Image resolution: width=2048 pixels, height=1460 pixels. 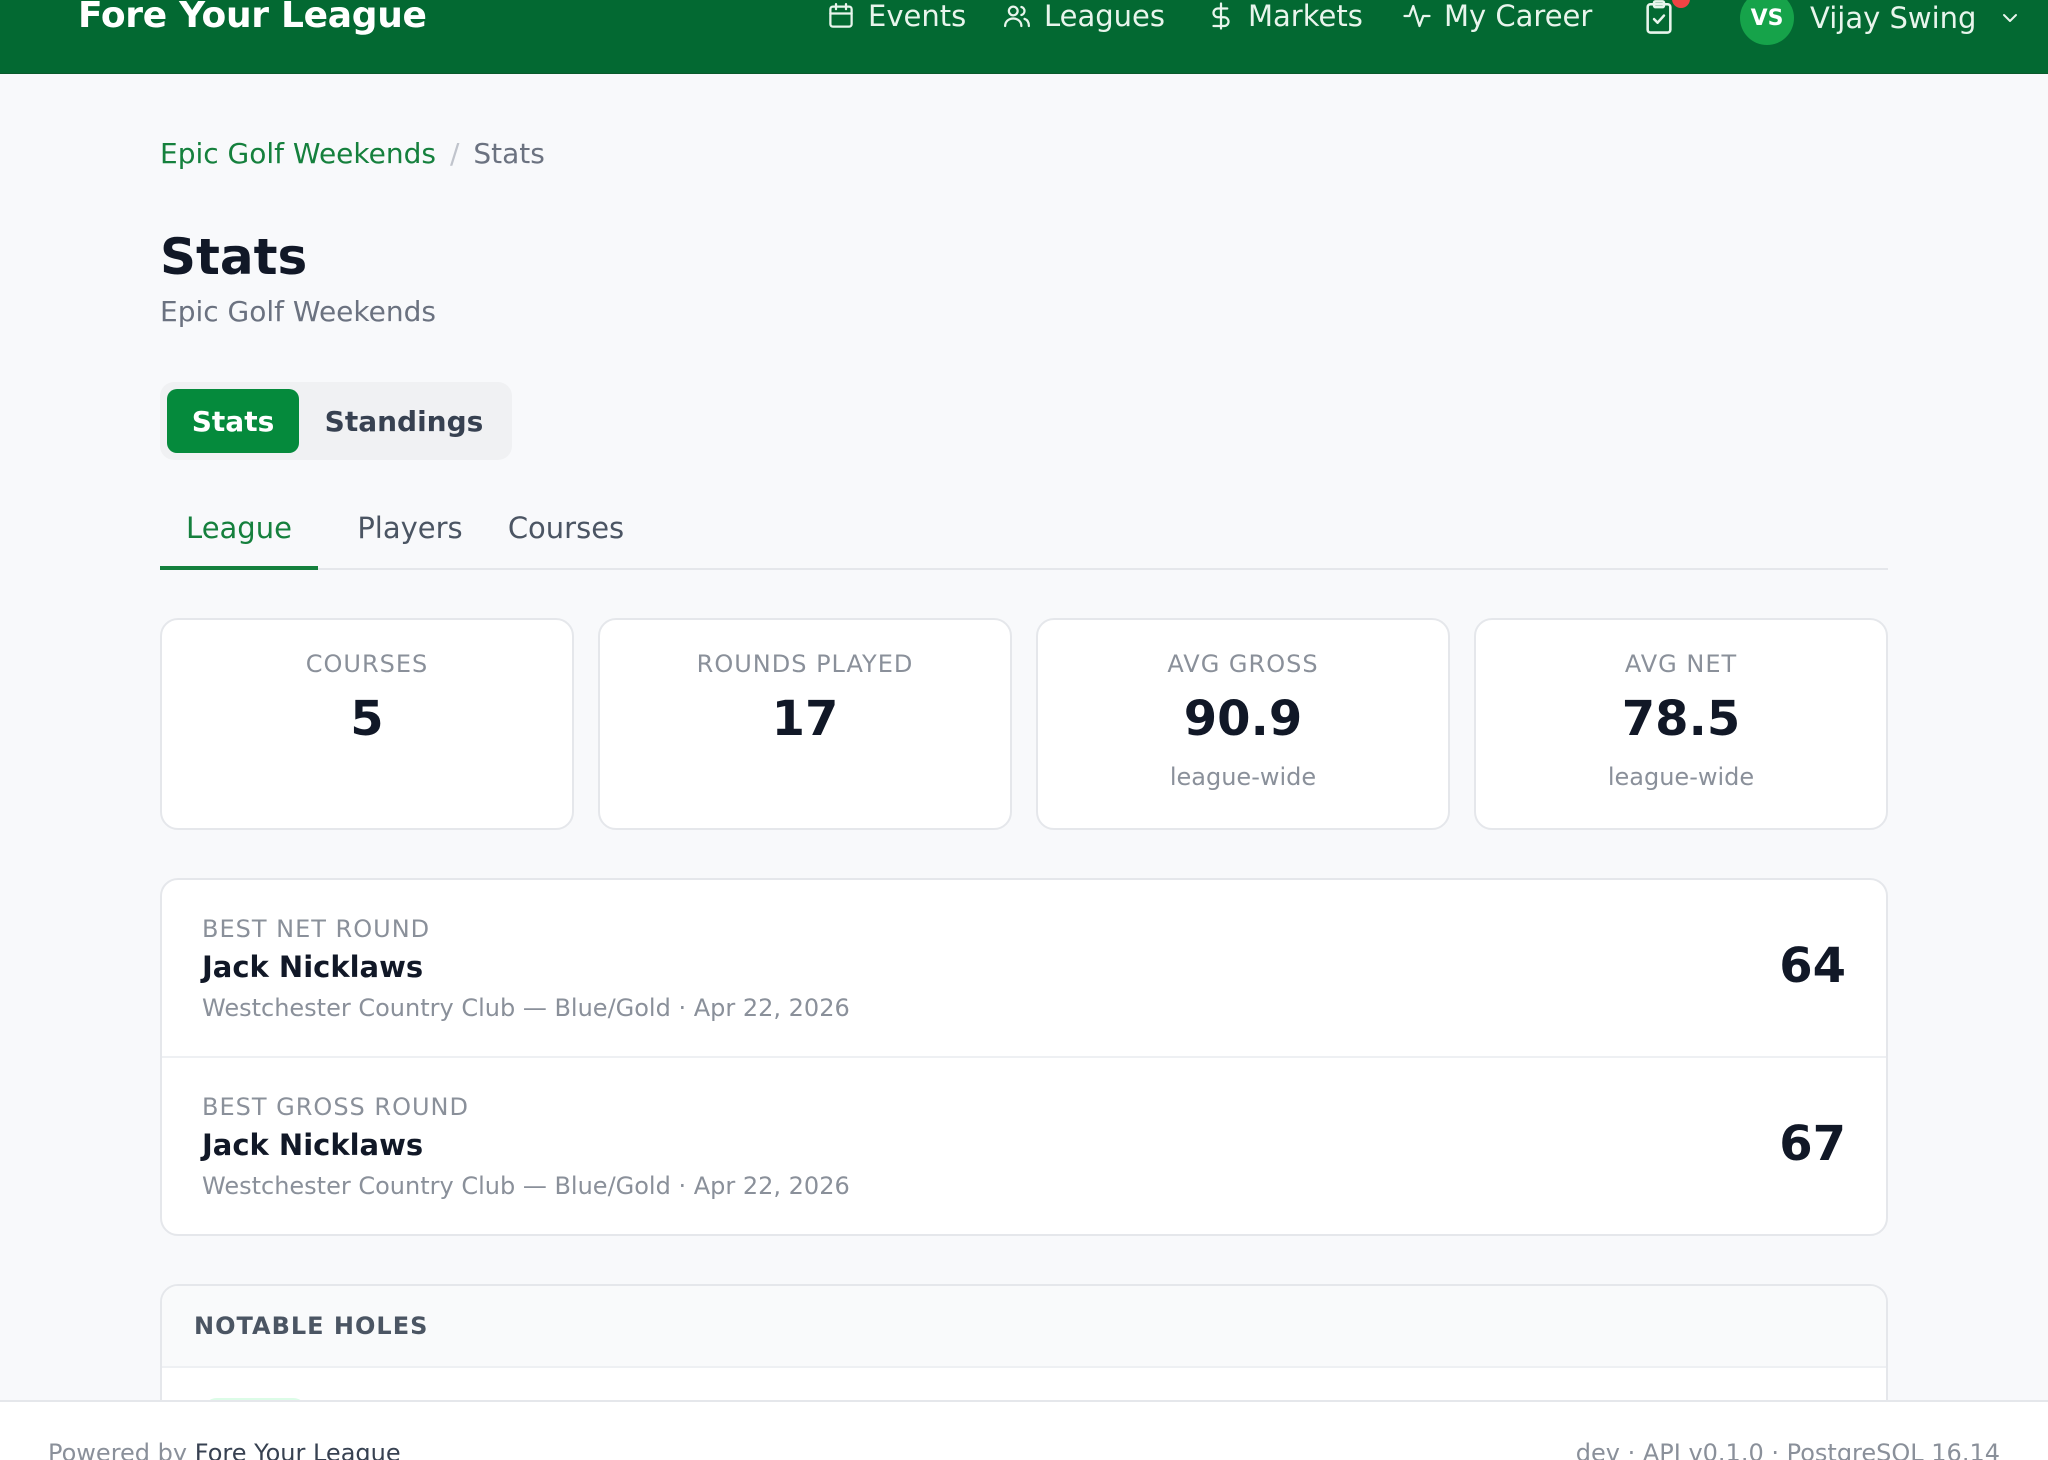 I want to click on best-round-label: BEST GROSS ROUND, so click(x=335, y=1107).